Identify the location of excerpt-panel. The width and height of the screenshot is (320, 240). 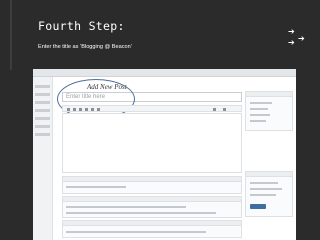
(152, 207).